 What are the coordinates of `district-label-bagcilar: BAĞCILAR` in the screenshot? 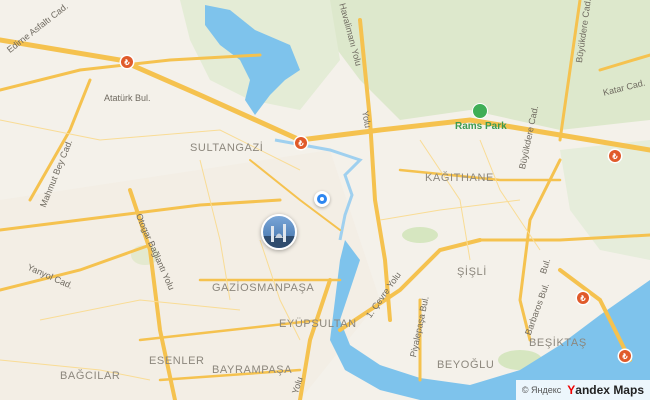 It's located at (90, 376).